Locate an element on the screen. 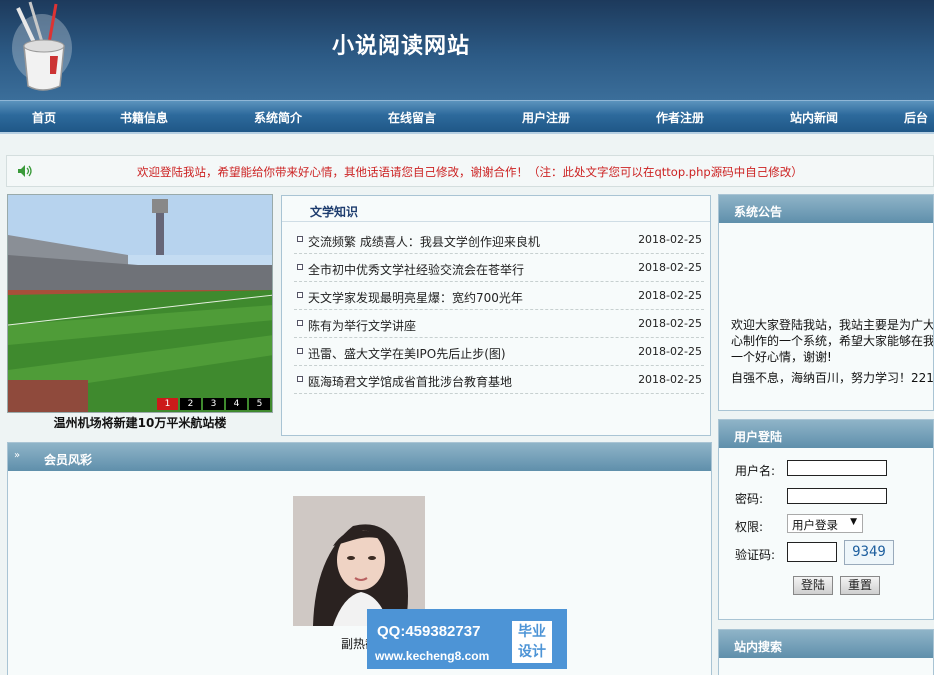 The image size is (934, 675). member-header: » 会员风彩 is located at coordinates (359, 457).